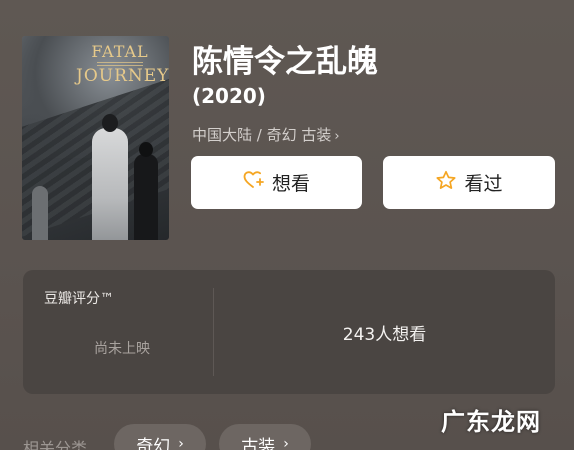 The image size is (574, 450). What do you see at coordinates (384, 335) in the screenshot?
I see `want-count: 243人想看` at bounding box center [384, 335].